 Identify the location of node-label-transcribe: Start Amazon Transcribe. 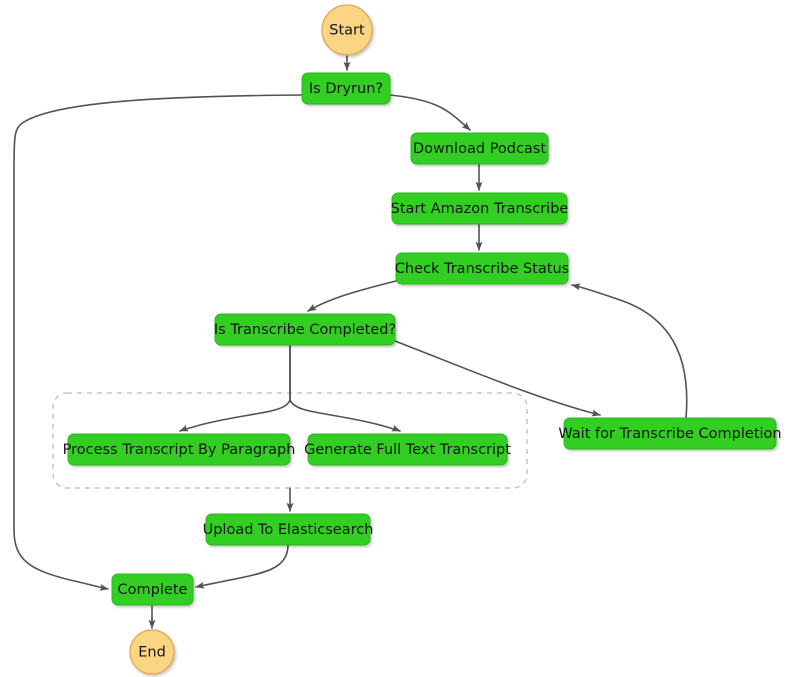
(480, 209).